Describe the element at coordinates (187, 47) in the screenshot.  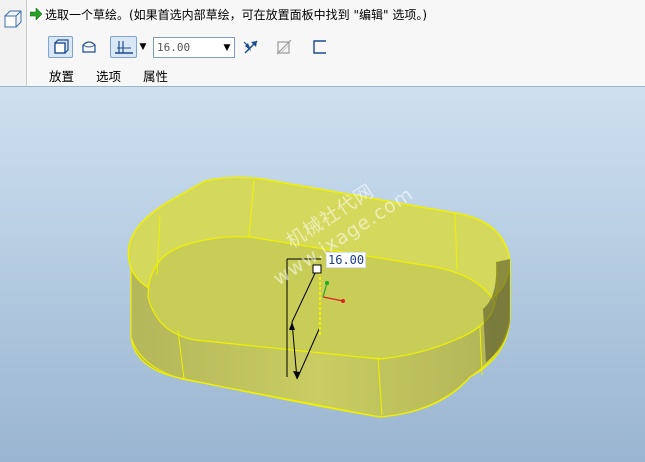
I see `depth-input` at that location.